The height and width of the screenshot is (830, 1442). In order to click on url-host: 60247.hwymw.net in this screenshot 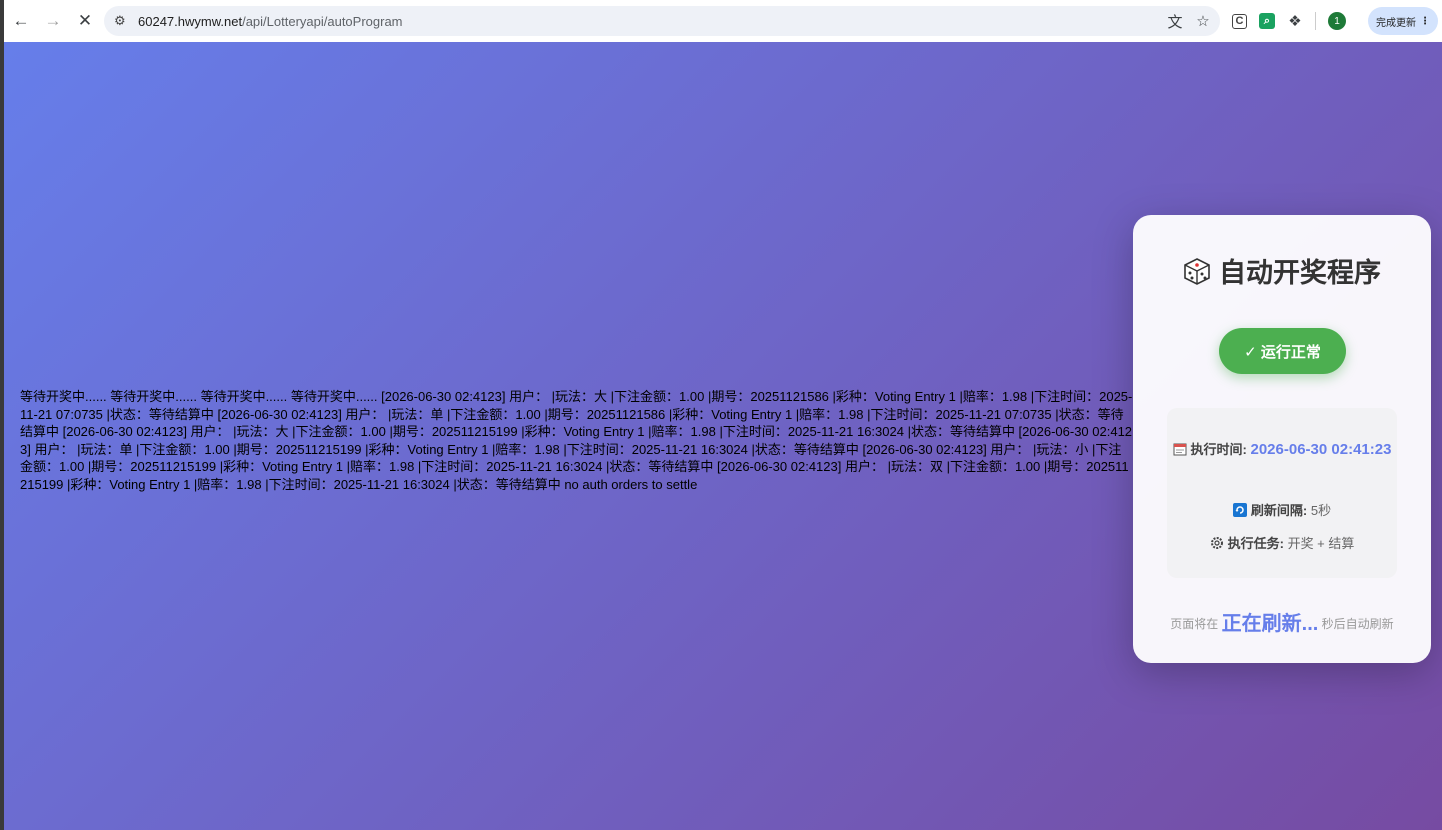, I will do `click(190, 21)`.